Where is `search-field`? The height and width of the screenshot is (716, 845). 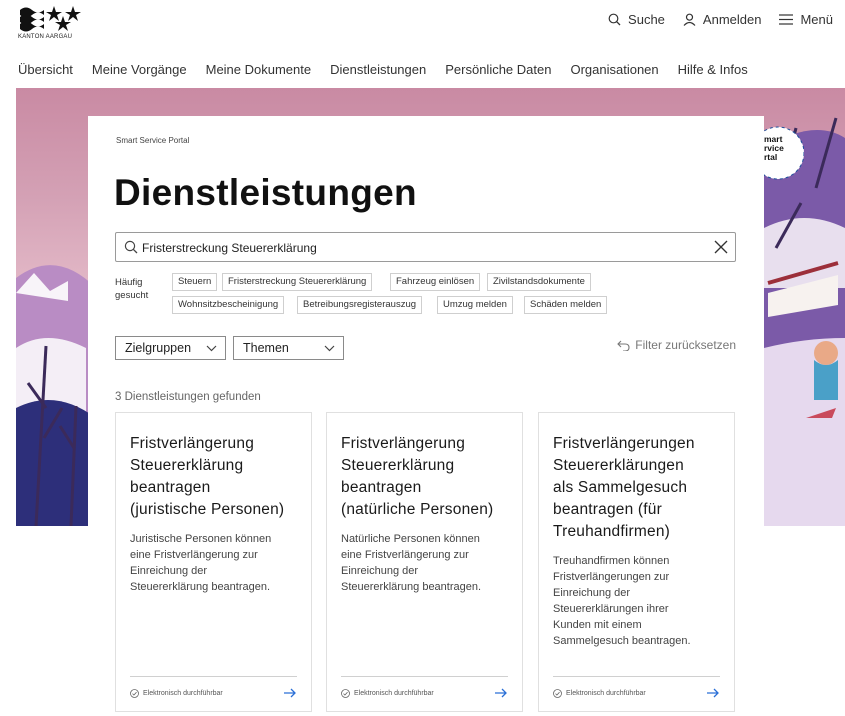
search-field is located at coordinates (425, 247).